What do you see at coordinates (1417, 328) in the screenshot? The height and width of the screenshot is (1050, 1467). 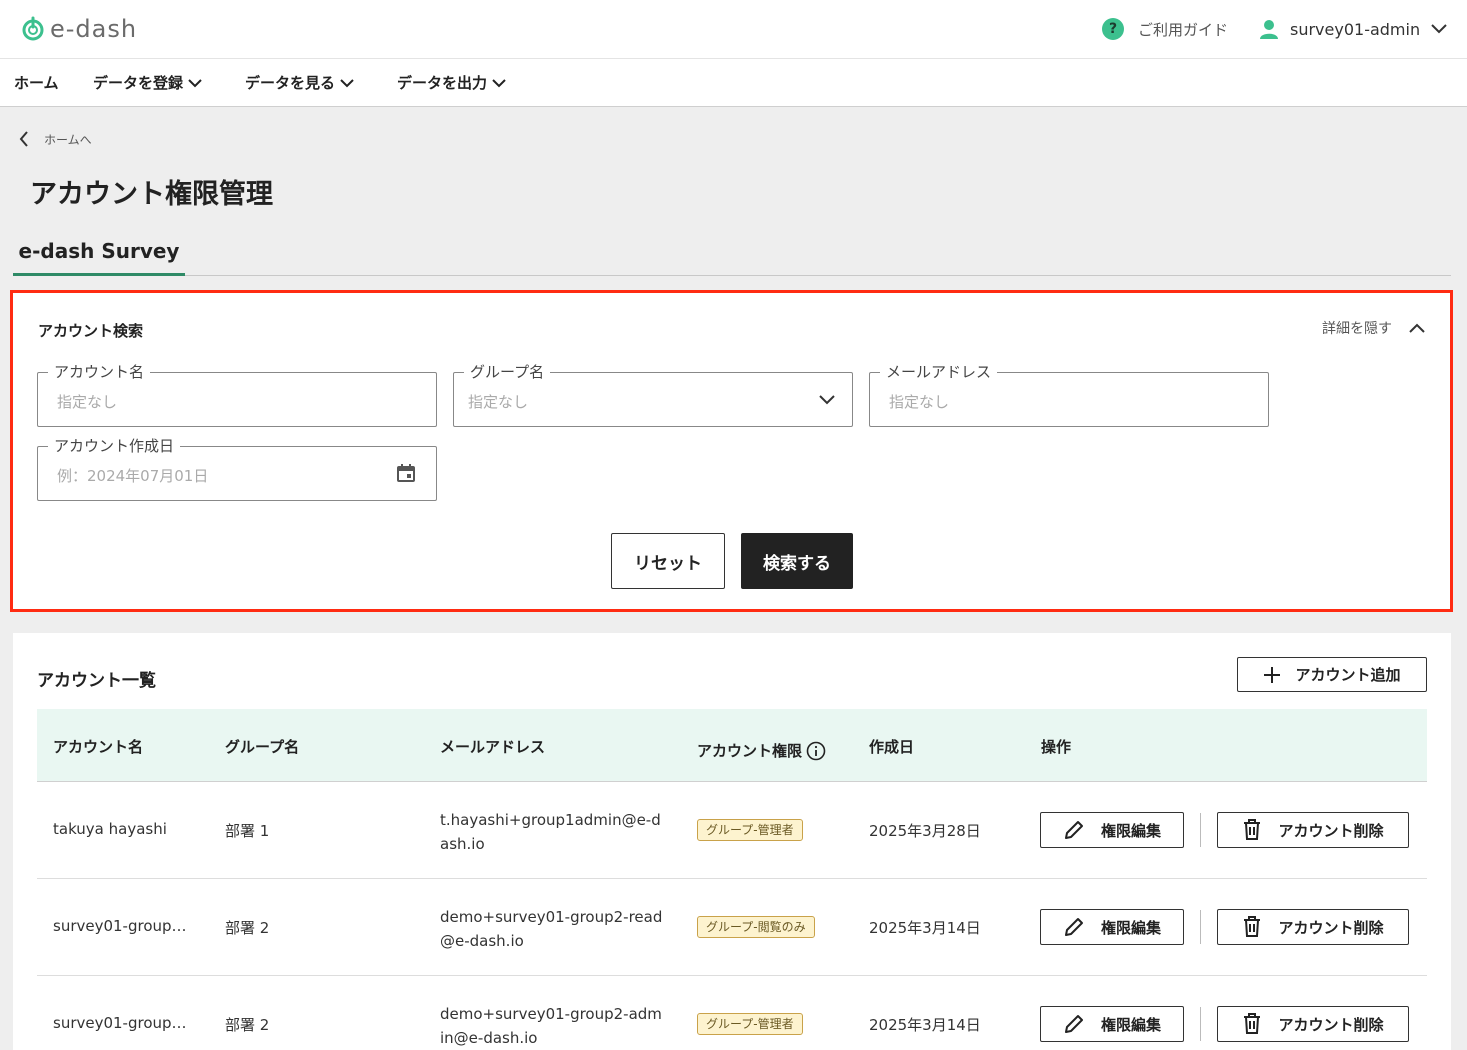 I see `chevron-up-icon` at bounding box center [1417, 328].